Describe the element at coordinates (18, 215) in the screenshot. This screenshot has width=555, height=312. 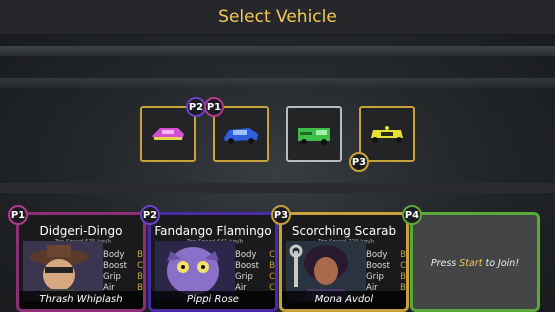
I see `player-badge-p1: P1` at that location.